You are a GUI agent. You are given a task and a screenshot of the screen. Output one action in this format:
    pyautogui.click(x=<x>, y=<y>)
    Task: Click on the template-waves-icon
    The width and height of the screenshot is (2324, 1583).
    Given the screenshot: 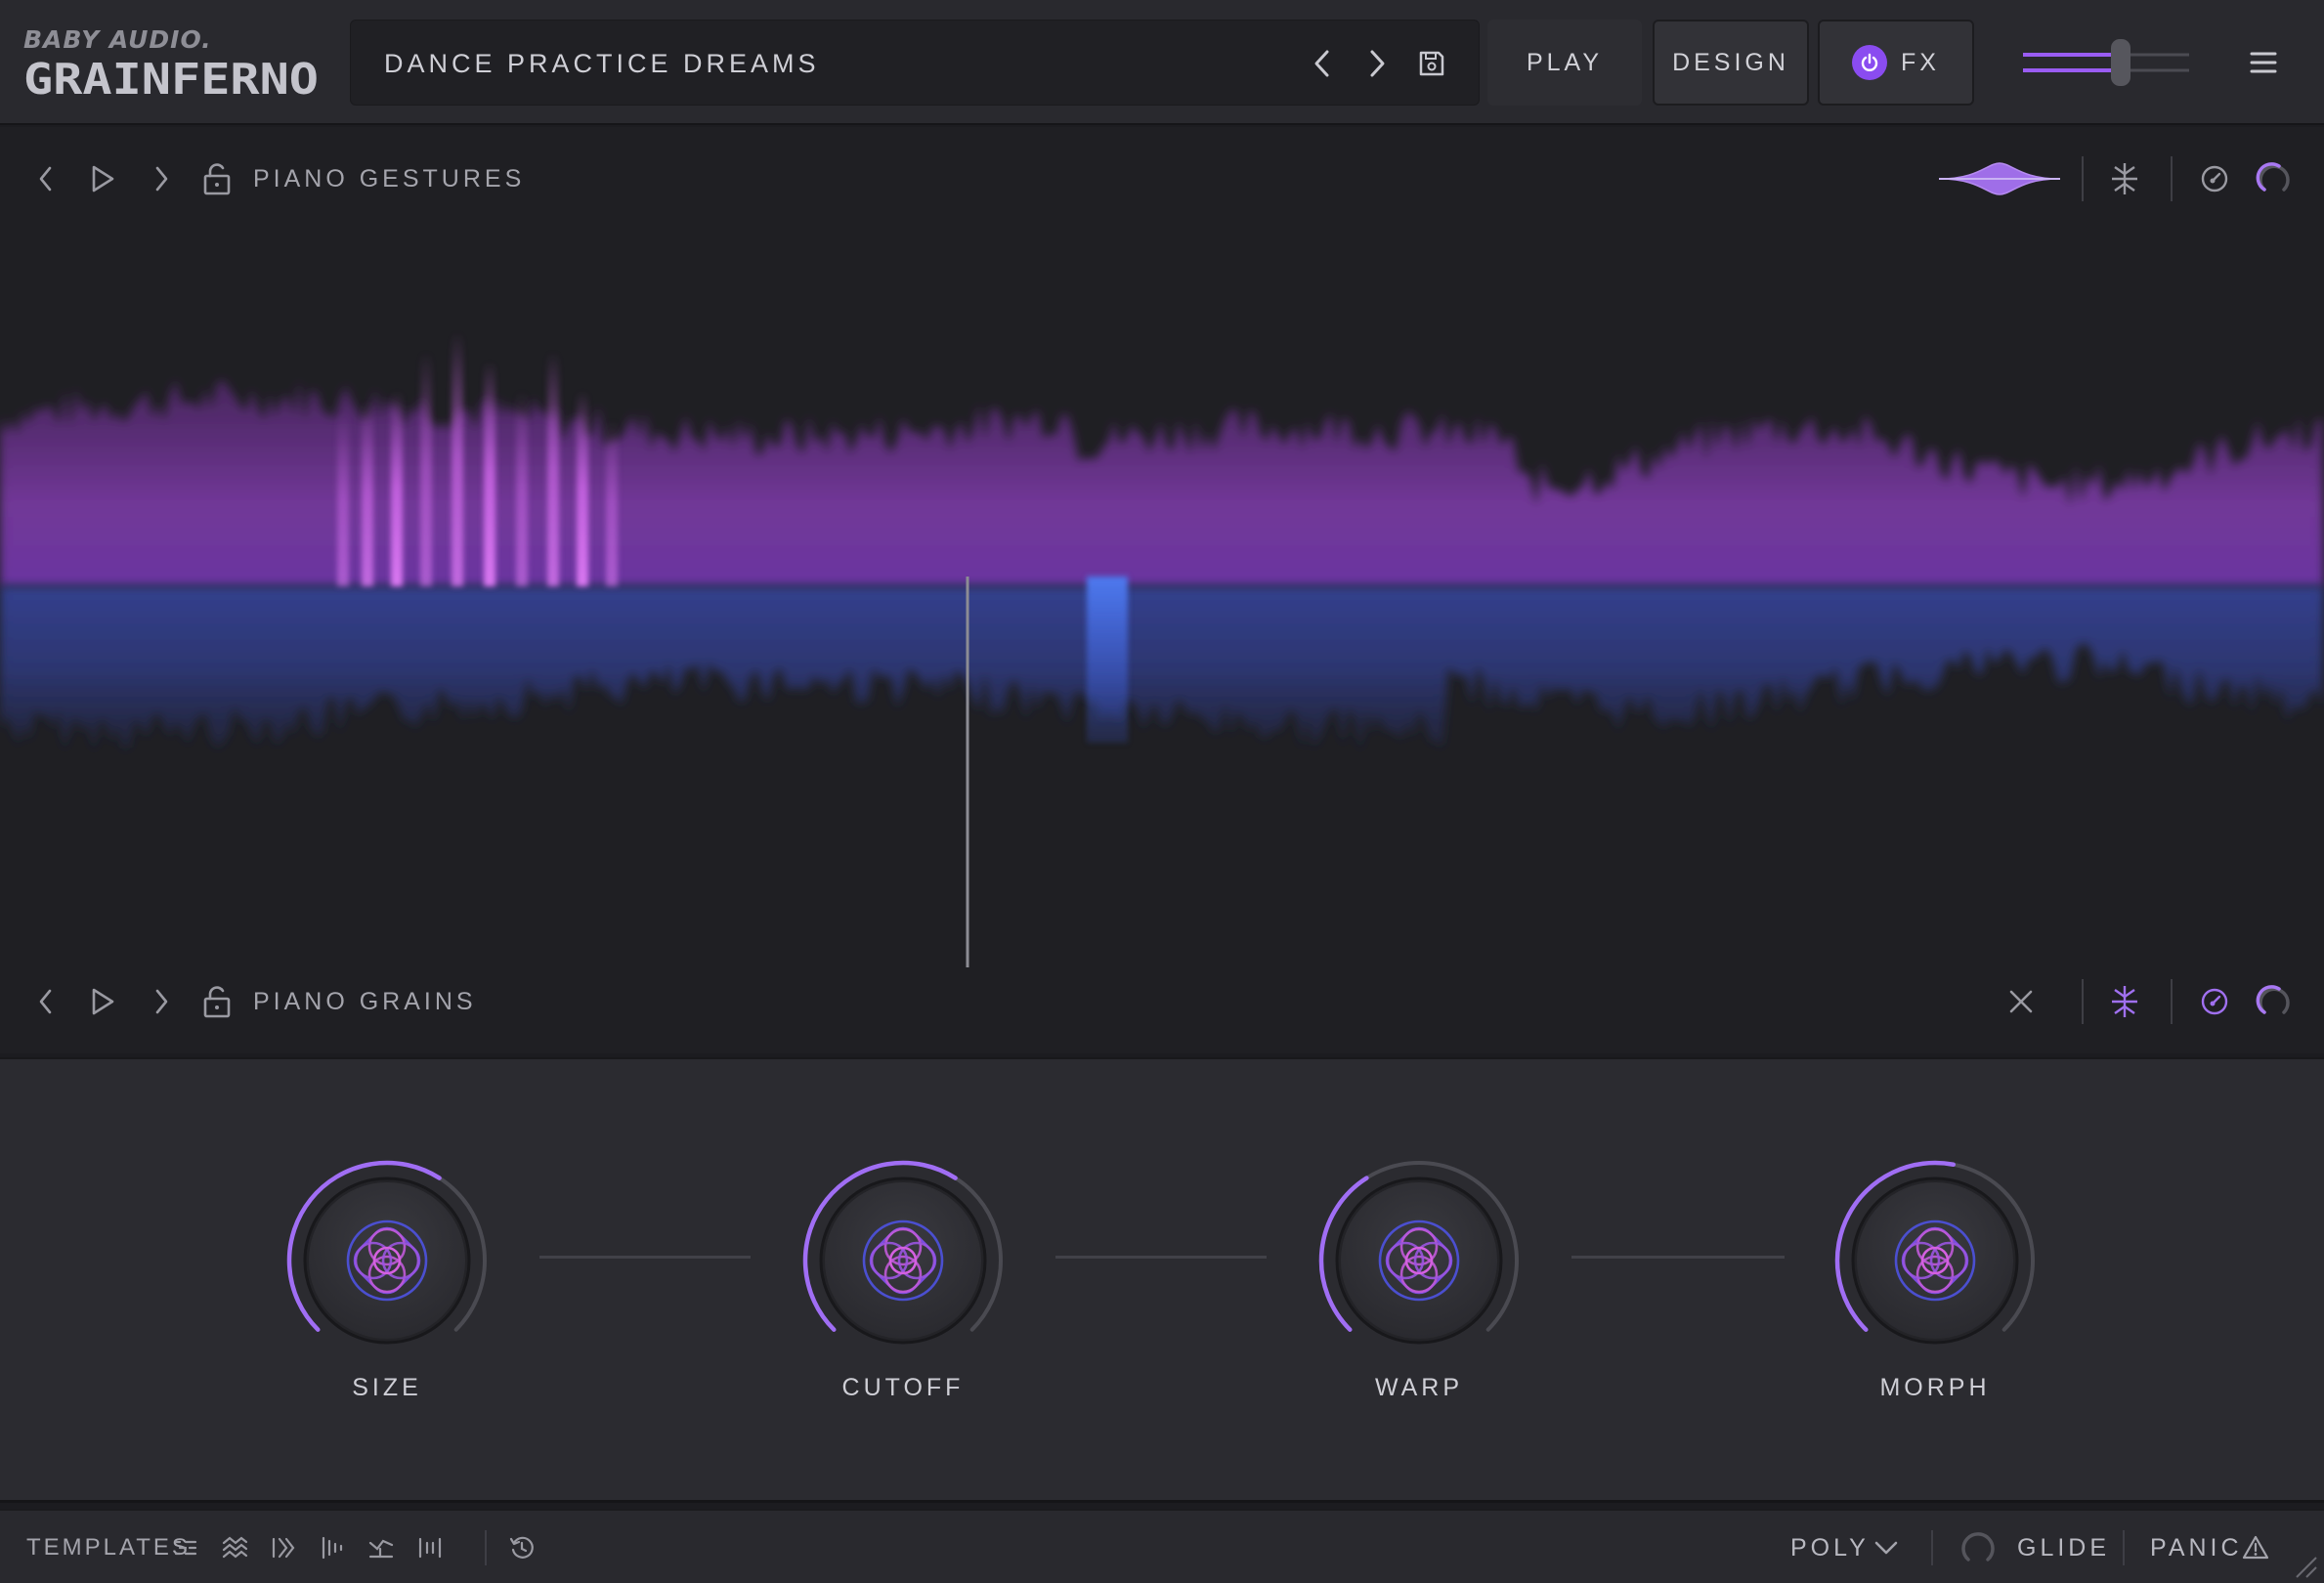 What is the action you would take?
    pyautogui.click(x=234, y=1547)
    